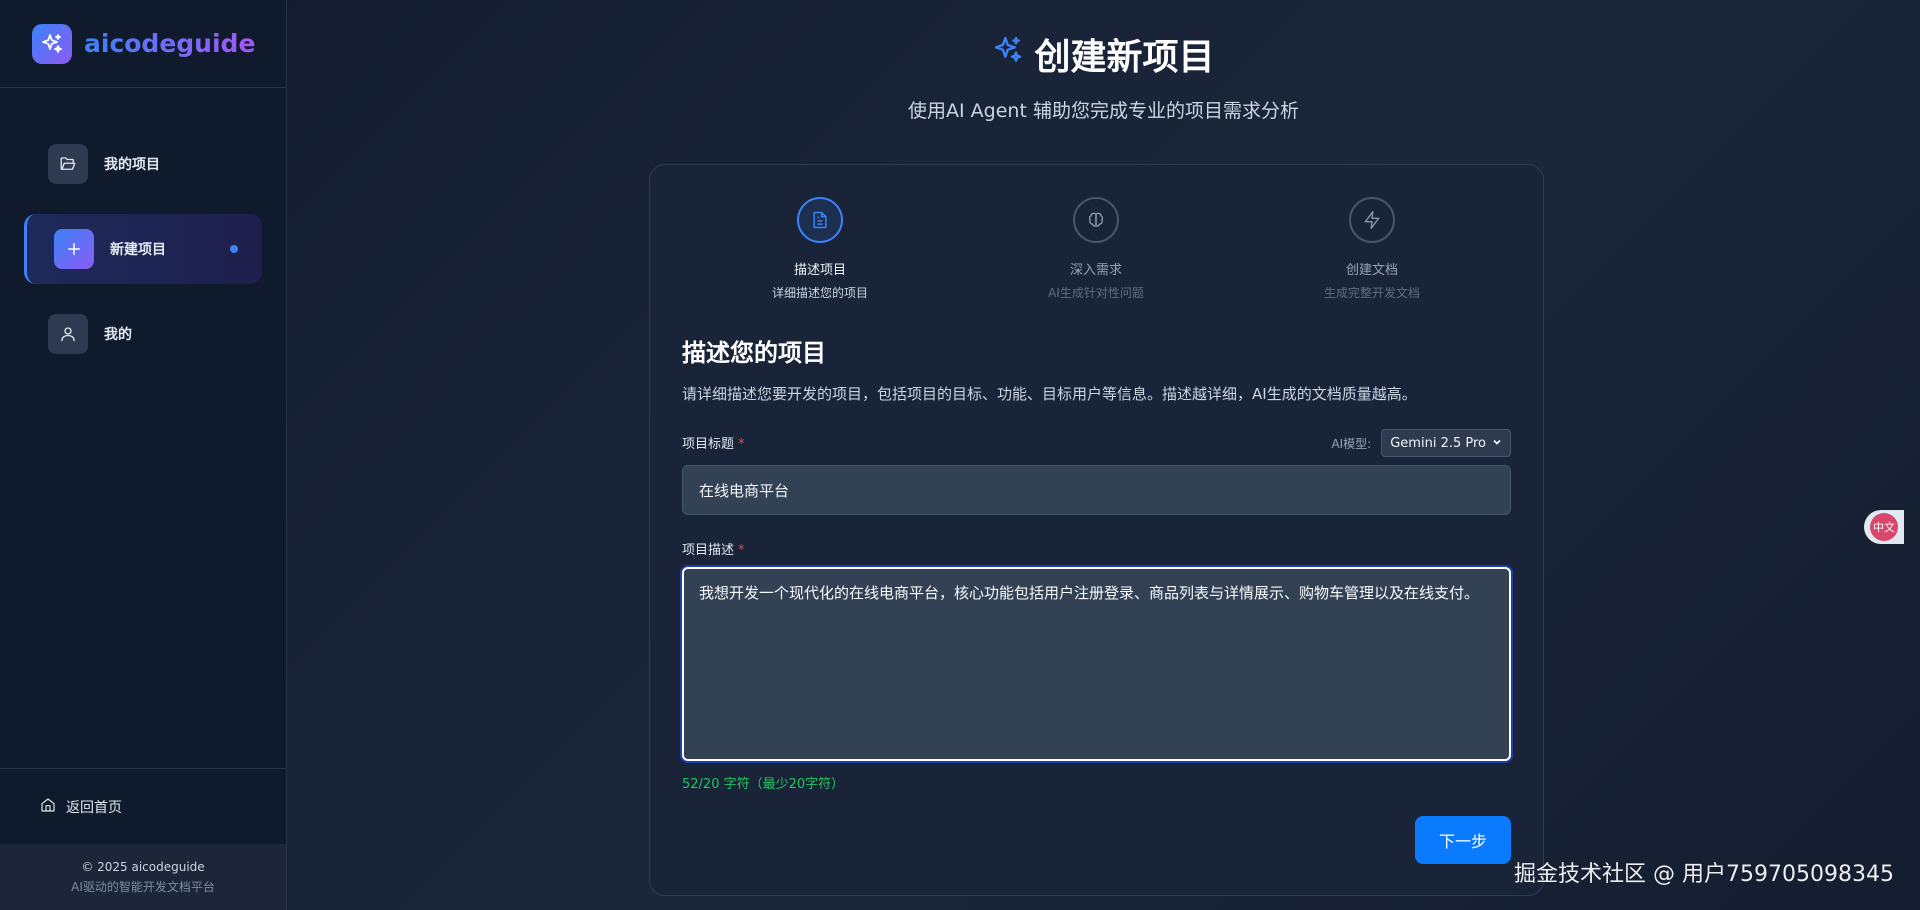 The width and height of the screenshot is (1920, 910). I want to click on step-title: 描述项目, so click(819, 270).